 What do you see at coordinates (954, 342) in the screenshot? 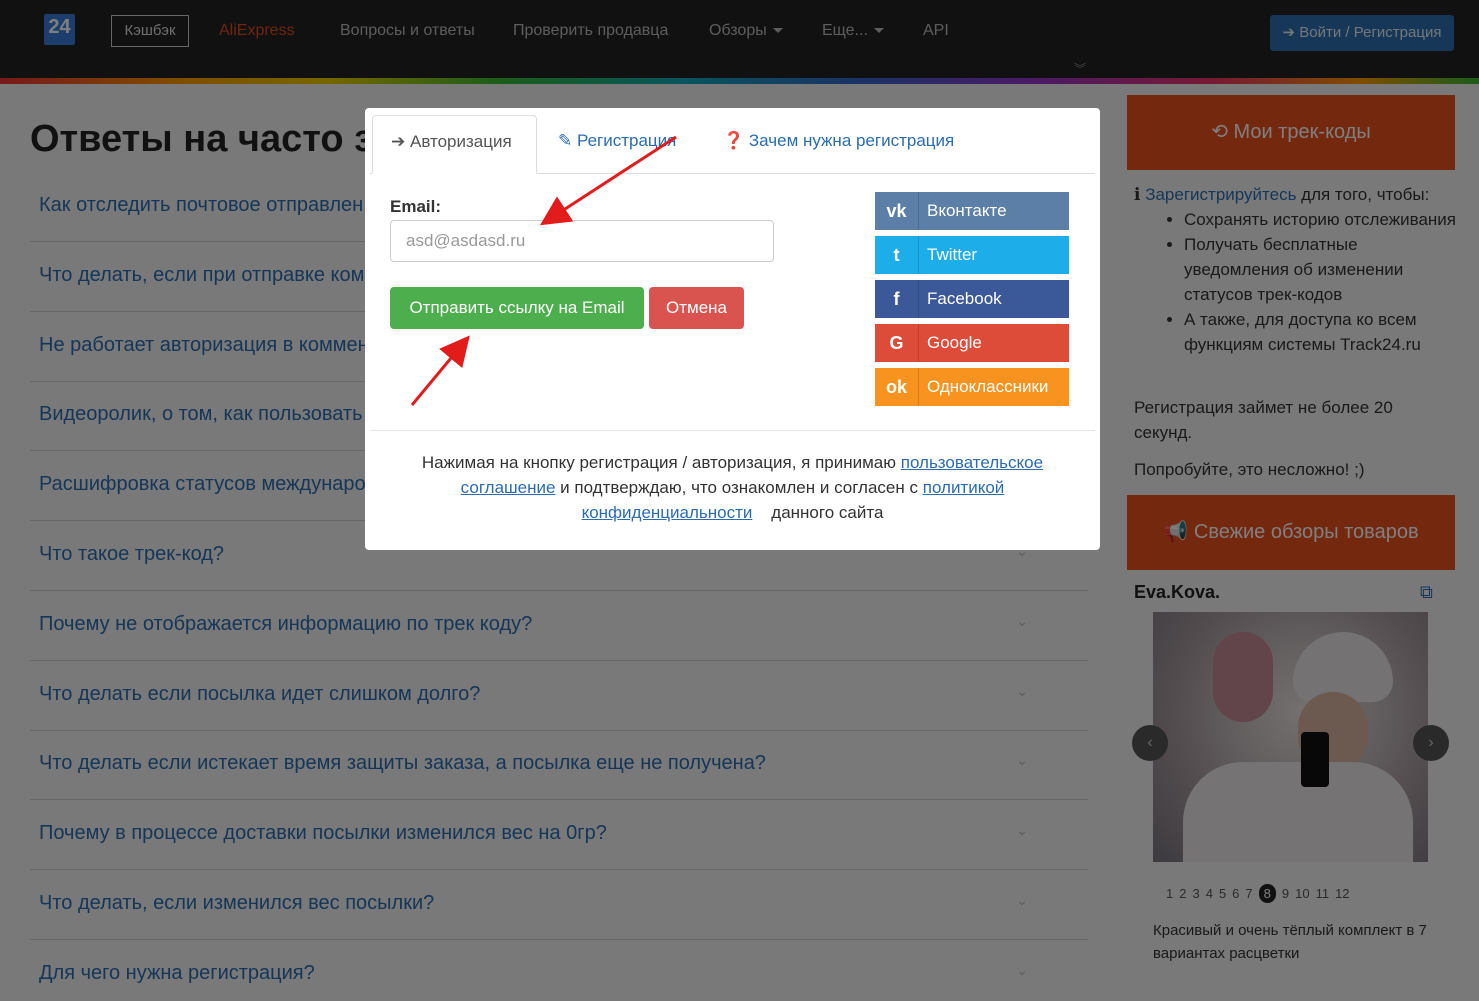
I see `social-login-label: Google` at bounding box center [954, 342].